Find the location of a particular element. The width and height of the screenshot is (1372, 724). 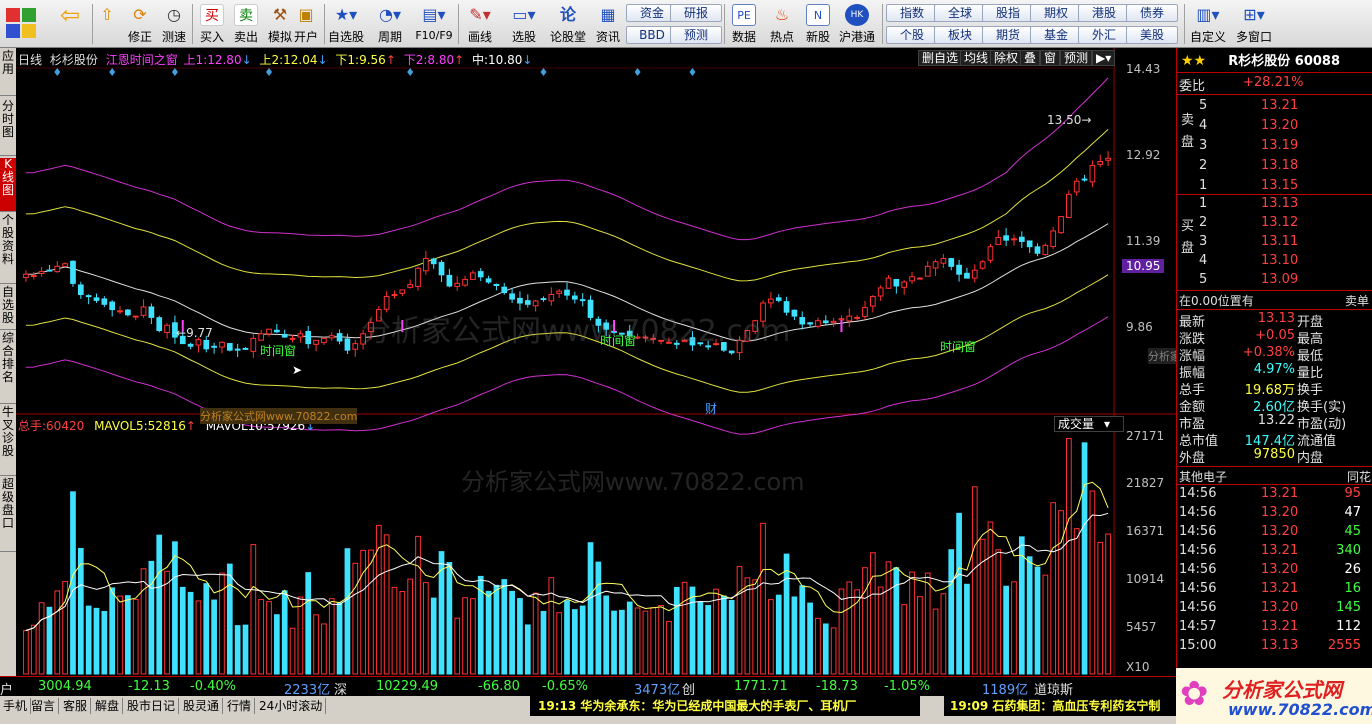

sell-level-row: 3 13.19 is located at coordinates (1274, 147).